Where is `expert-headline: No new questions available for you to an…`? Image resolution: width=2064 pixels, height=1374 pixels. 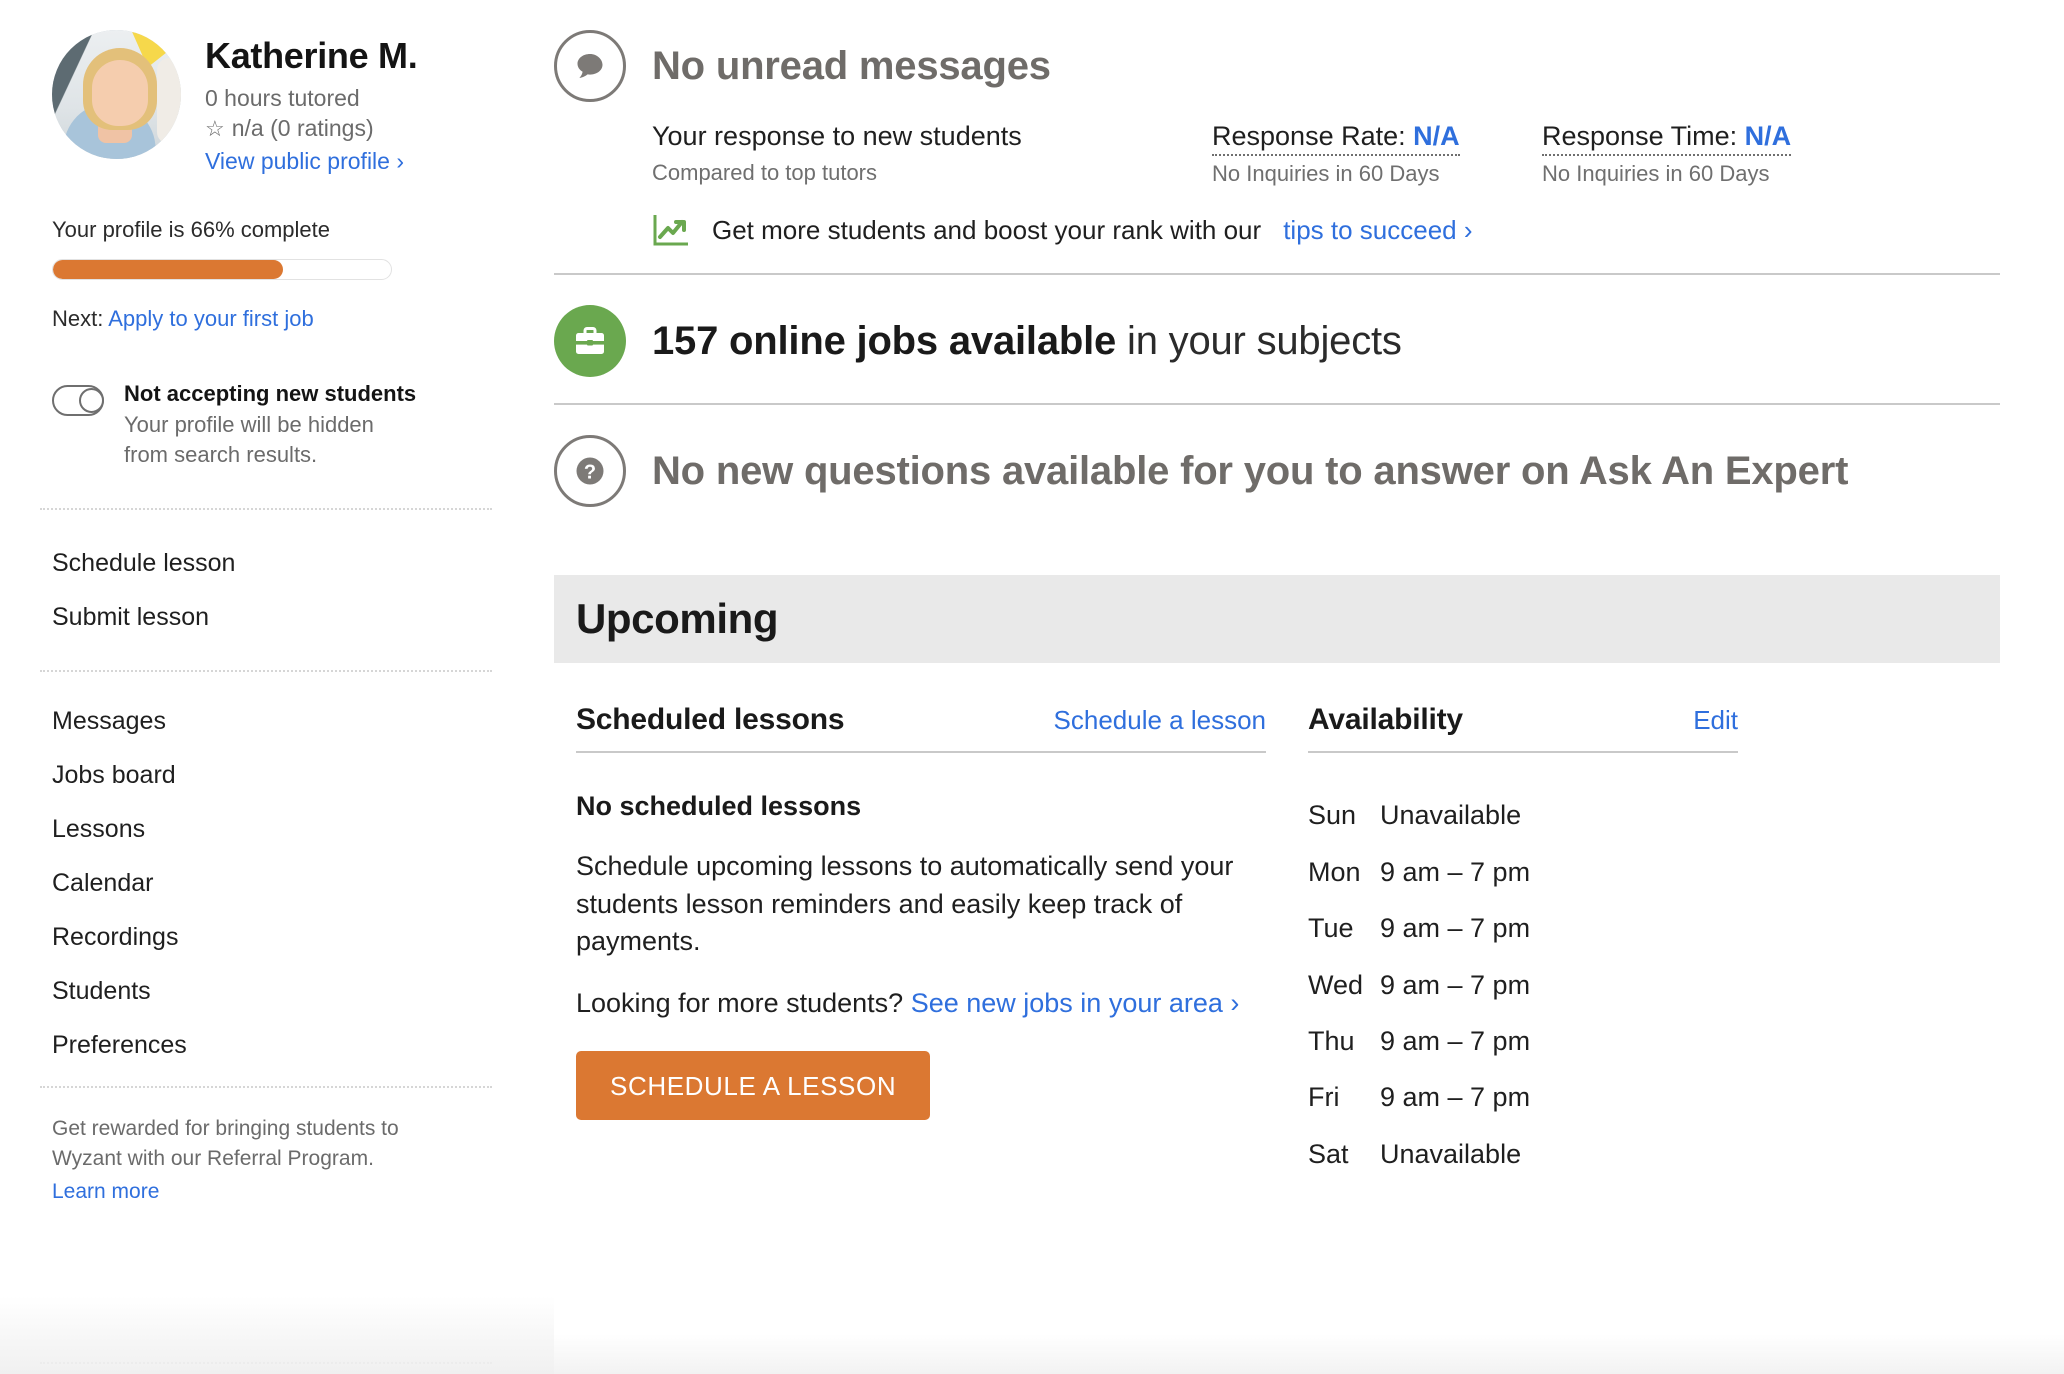
expert-headline: No new questions available for you to an… is located at coordinates (1250, 471).